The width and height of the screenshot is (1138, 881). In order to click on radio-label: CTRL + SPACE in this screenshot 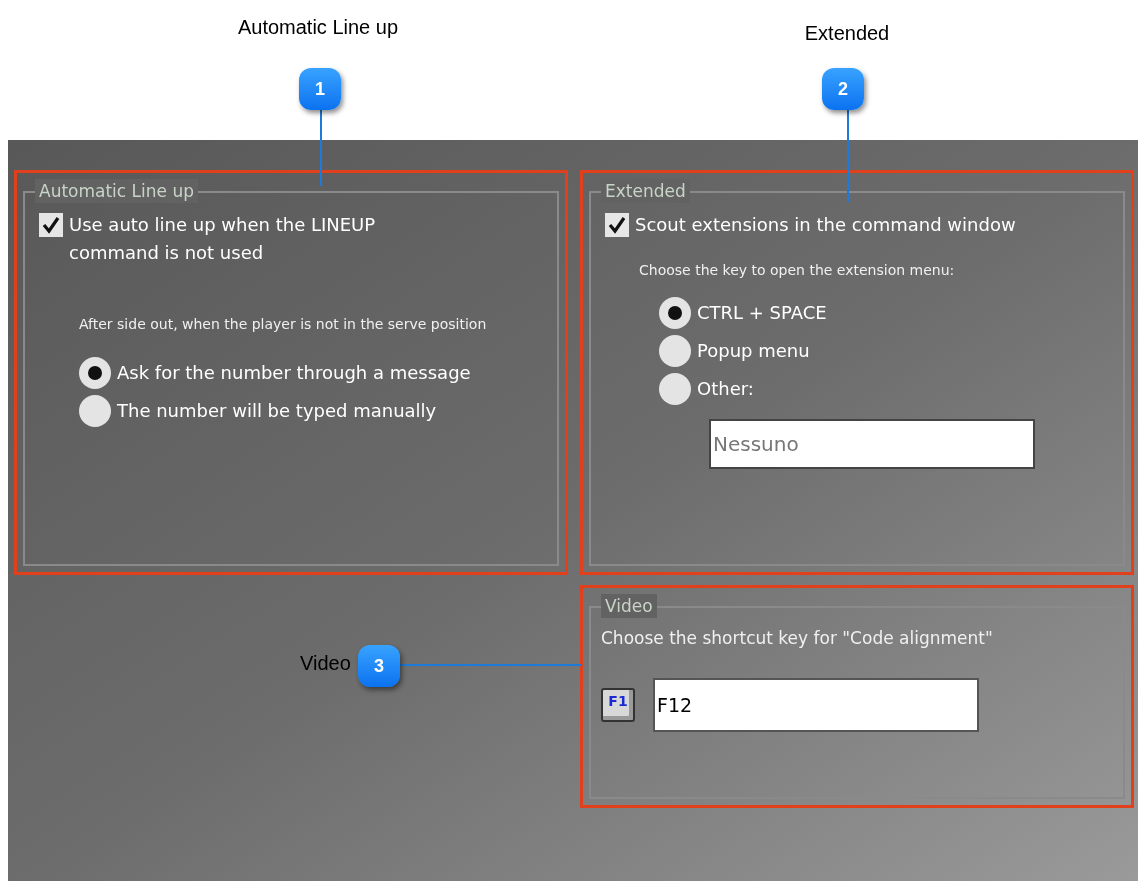, I will do `click(762, 313)`.